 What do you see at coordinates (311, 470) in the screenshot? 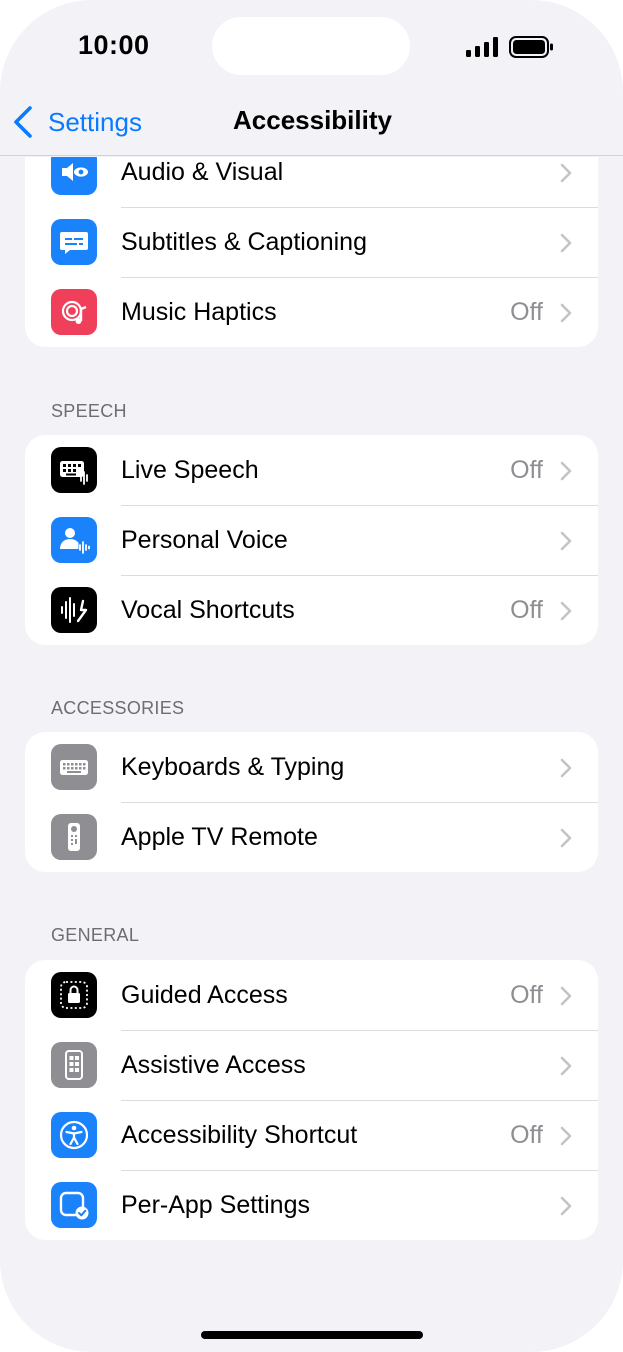
I see `row-live-speech: Live Speech Off` at bounding box center [311, 470].